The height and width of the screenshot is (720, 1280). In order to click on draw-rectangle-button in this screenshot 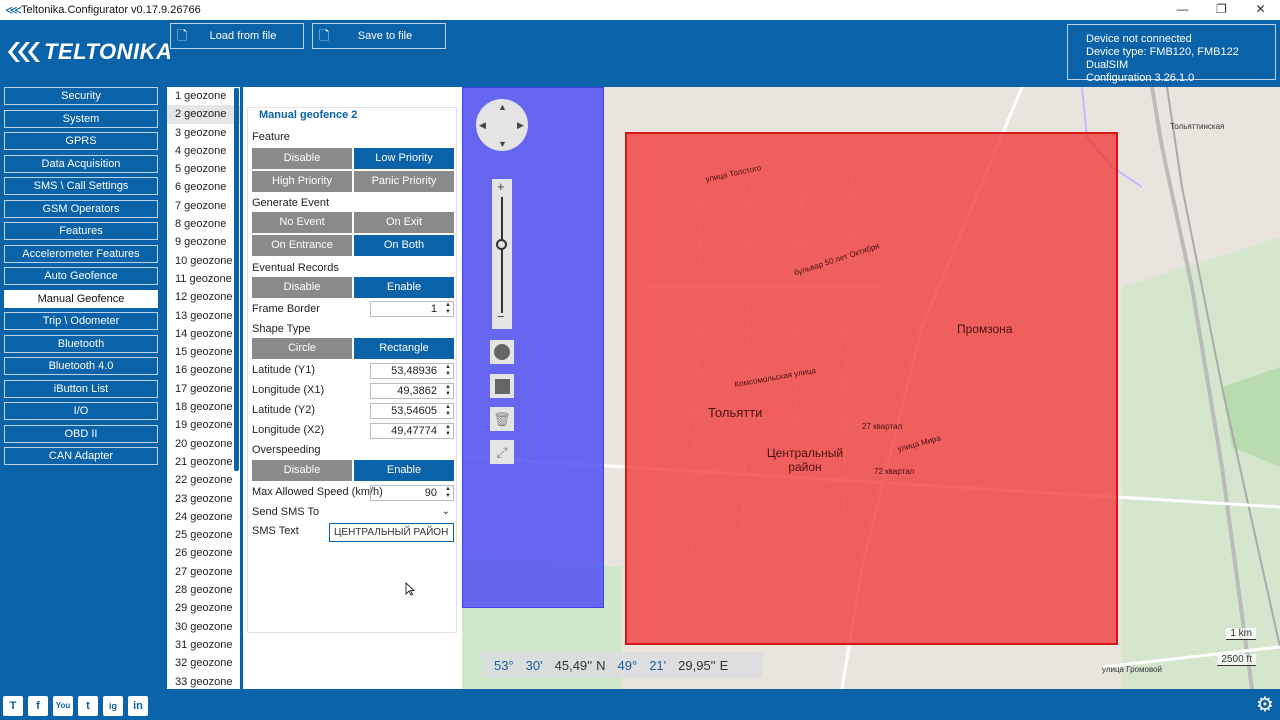, I will do `click(502, 386)`.